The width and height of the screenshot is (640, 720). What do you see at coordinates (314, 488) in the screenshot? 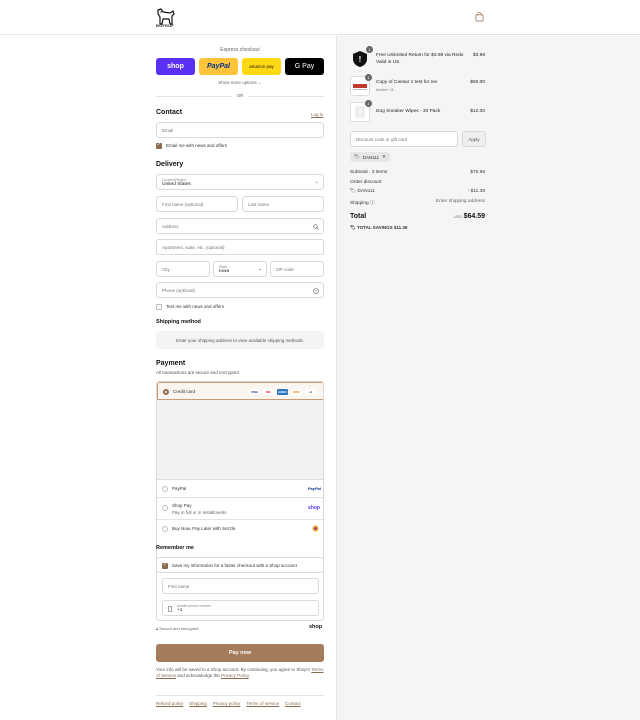
I see `paypal-logo: PayPal` at bounding box center [314, 488].